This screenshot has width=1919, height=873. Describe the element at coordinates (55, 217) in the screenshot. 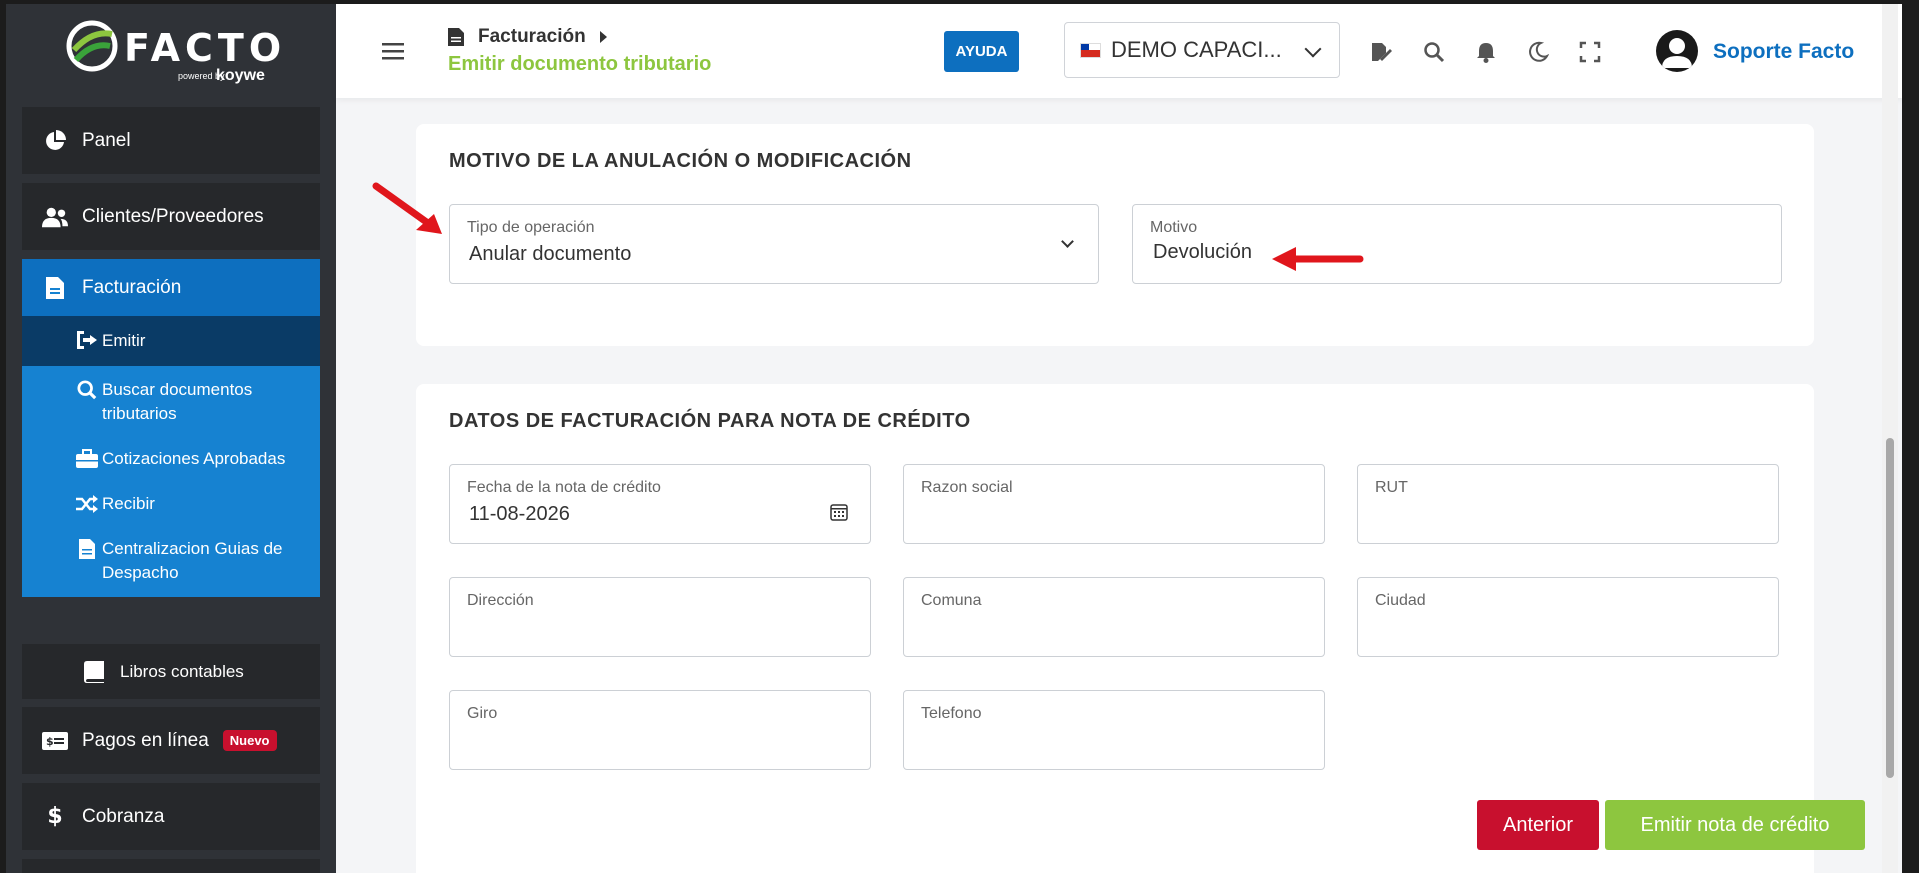

I see `users-icon` at that location.